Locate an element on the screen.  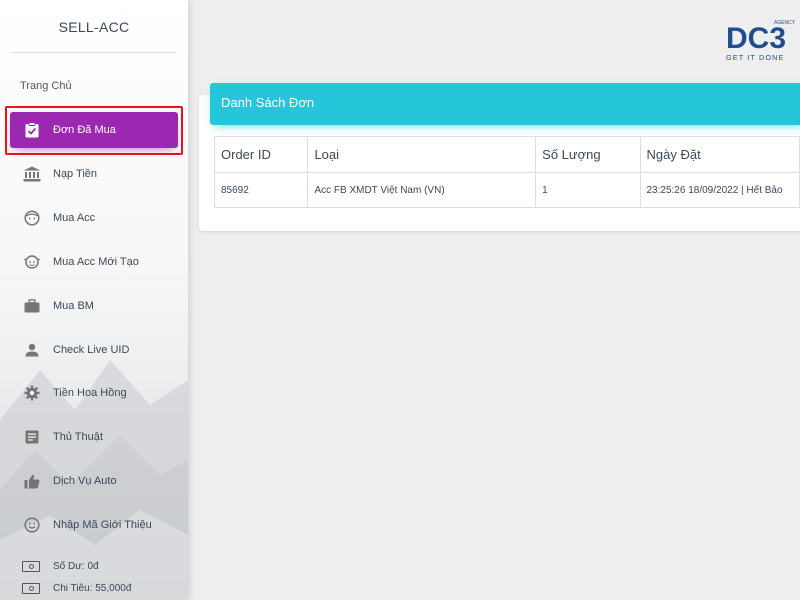
home-link: Trang Chủ is located at coordinates (46, 86).